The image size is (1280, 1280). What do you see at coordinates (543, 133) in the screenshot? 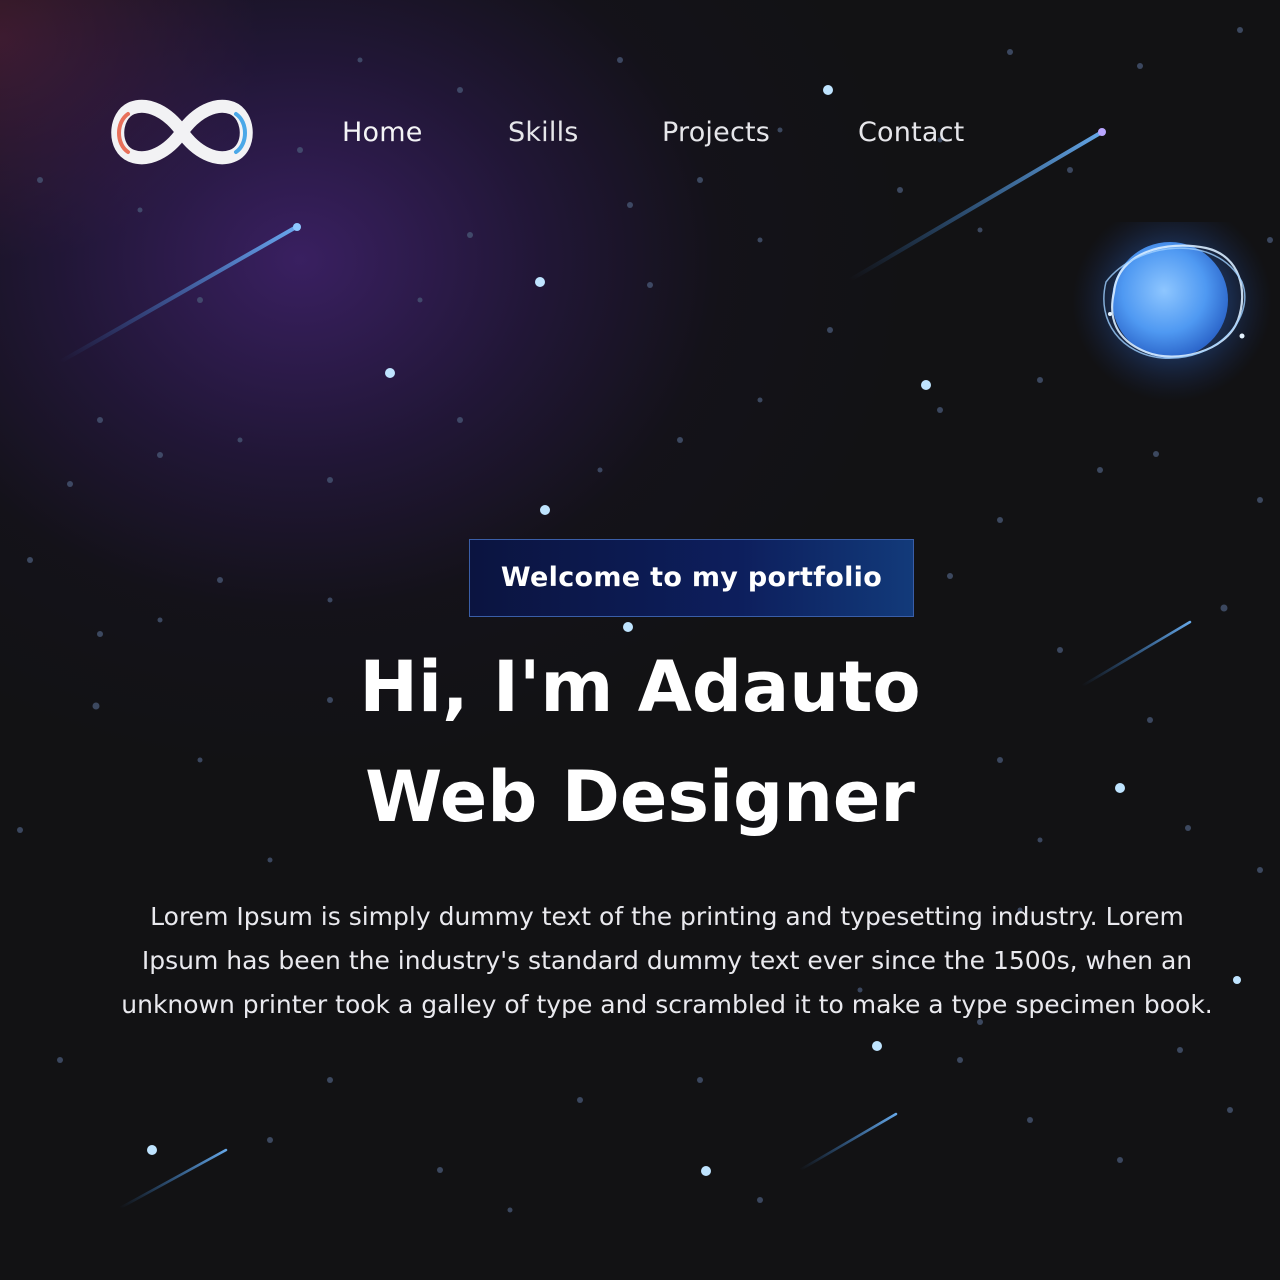
I see `nav-link-skills: Skills` at bounding box center [543, 133].